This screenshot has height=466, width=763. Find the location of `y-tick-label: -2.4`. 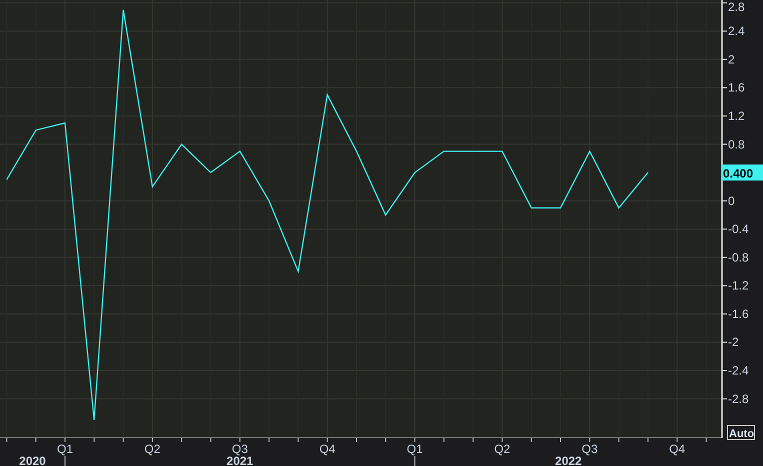

y-tick-label: -2.4 is located at coordinates (738, 371).